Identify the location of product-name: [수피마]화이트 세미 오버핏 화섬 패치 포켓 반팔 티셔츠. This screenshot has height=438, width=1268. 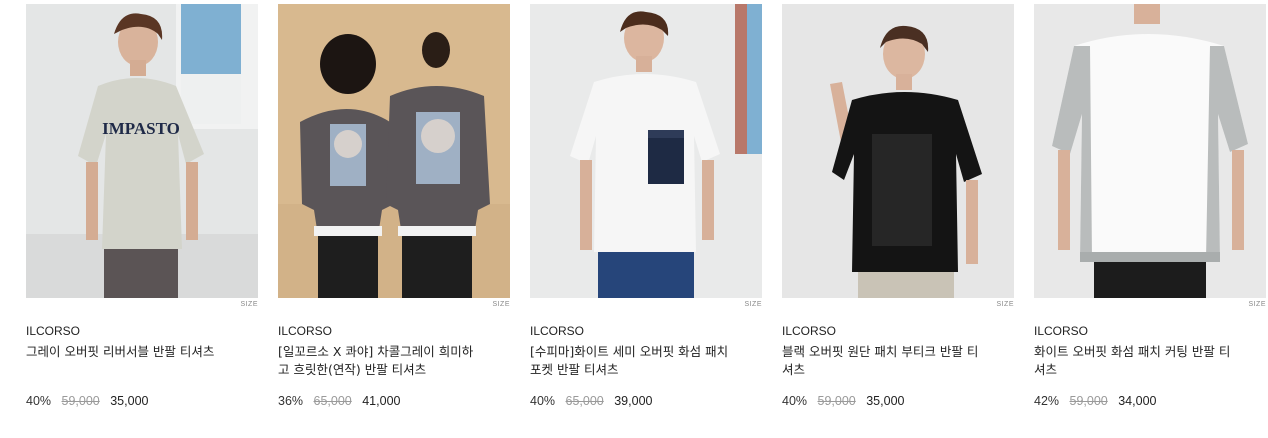
(630, 361).